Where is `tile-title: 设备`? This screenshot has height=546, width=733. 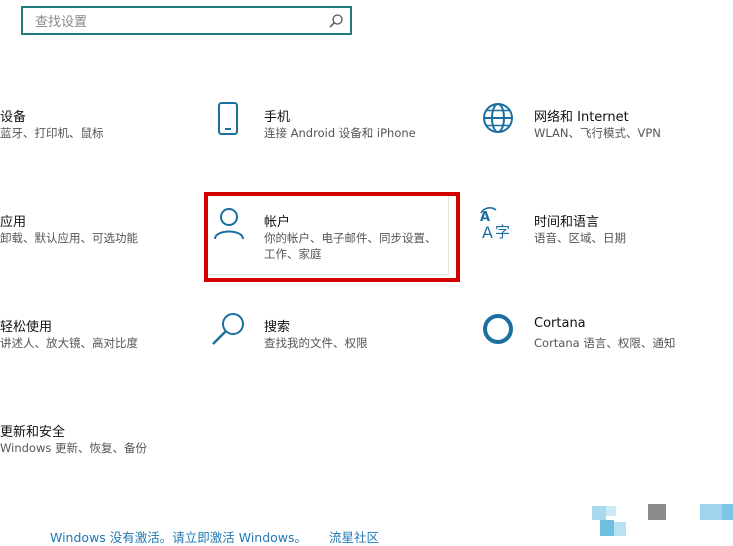
tile-title: 设备 is located at coordinates (13, 117).